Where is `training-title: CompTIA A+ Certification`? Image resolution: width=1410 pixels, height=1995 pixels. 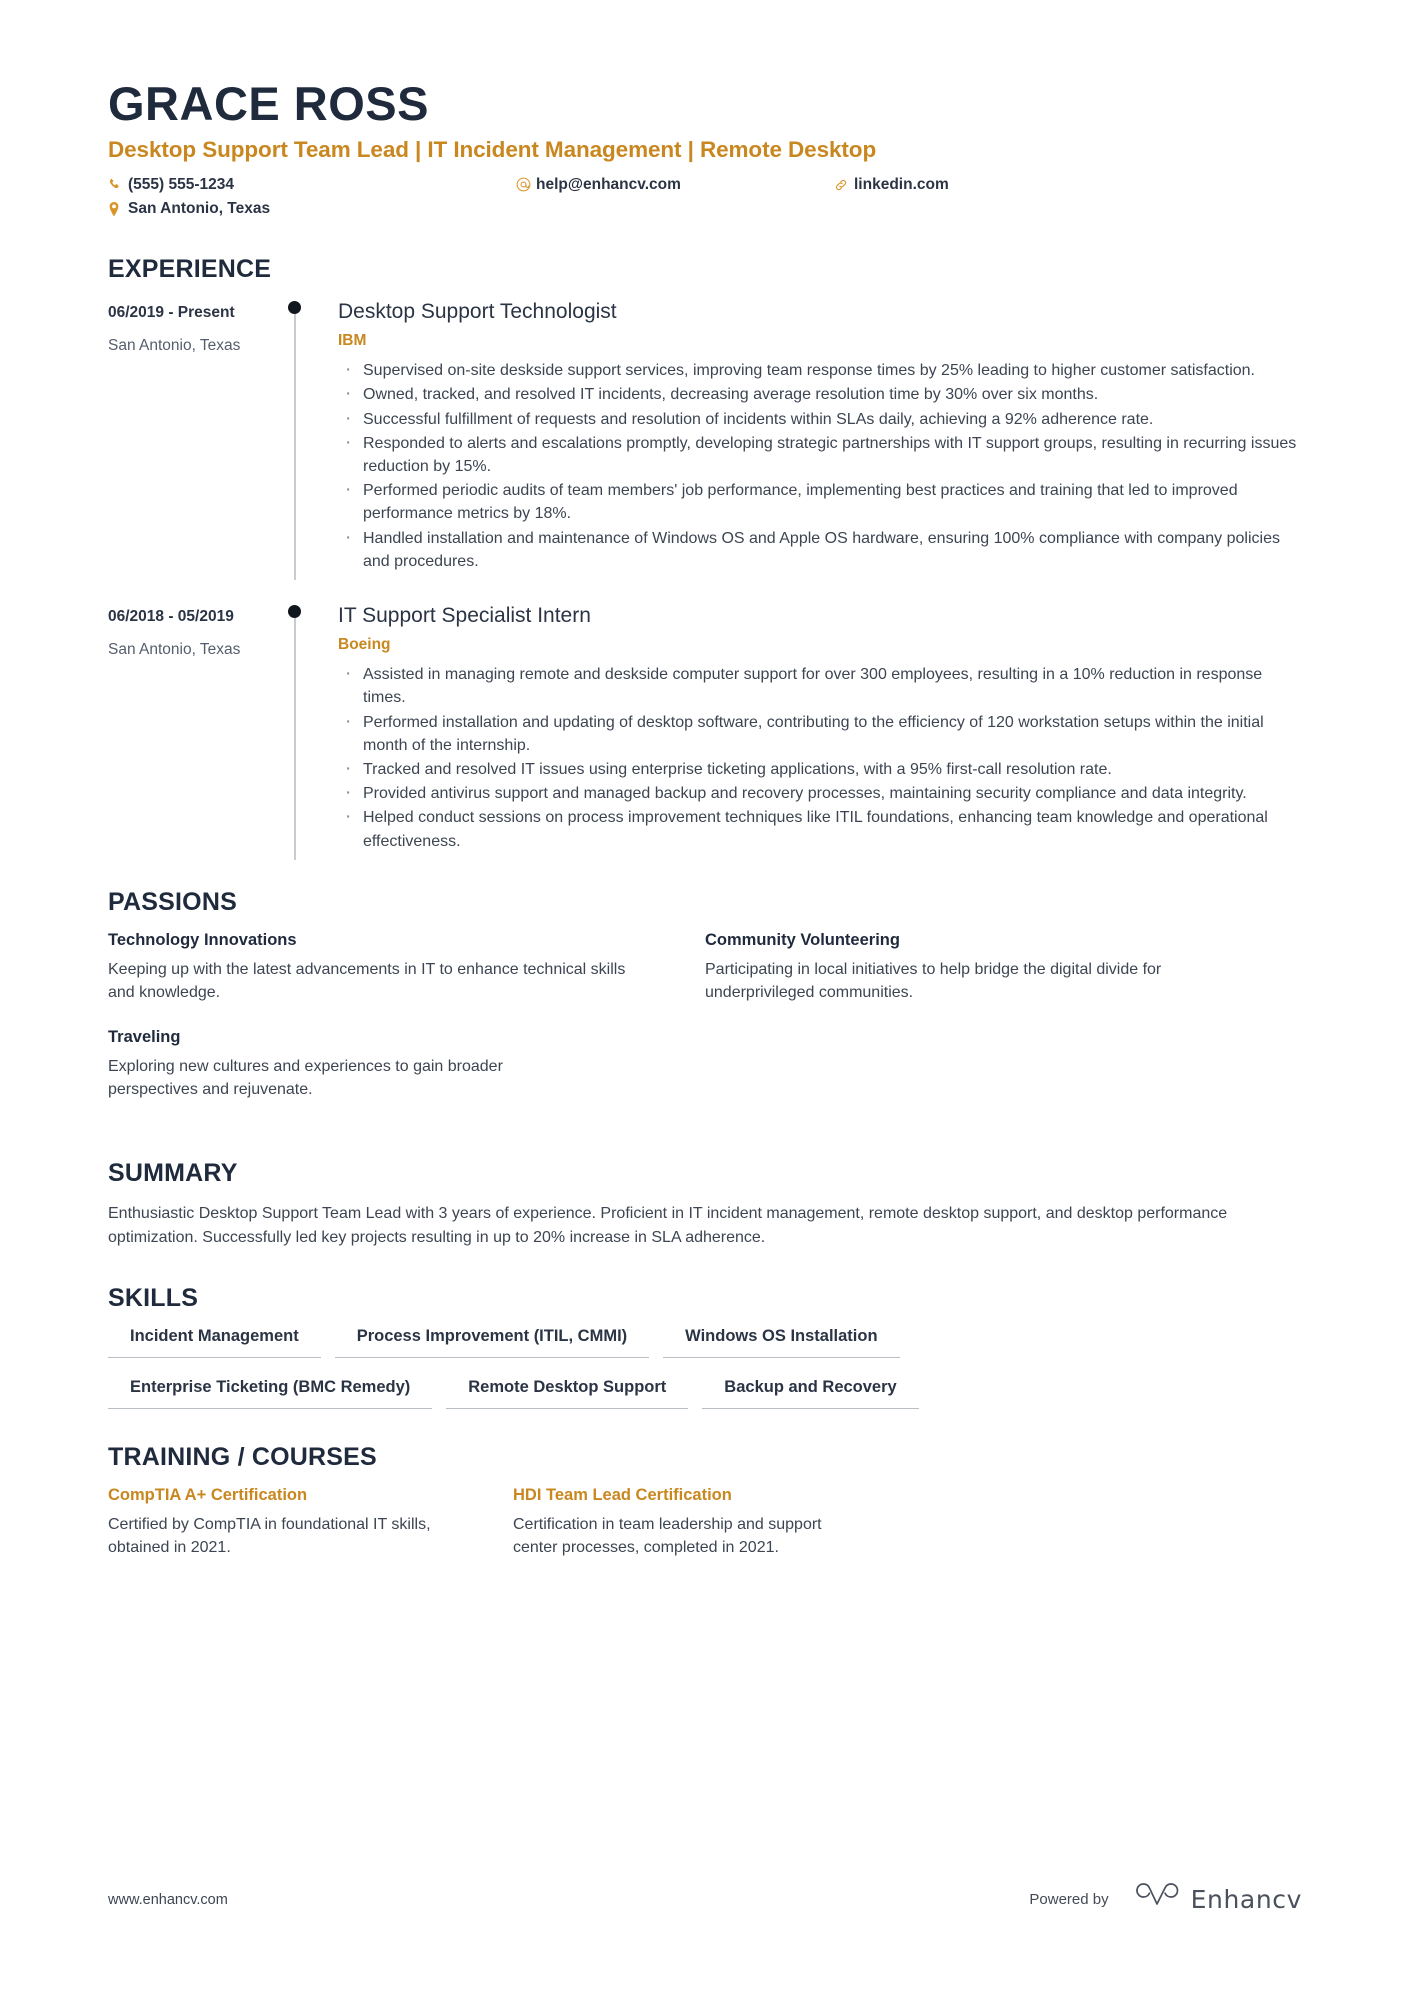 training-title: CompTIA A+ Certification is located at coordinates (208, 1494).